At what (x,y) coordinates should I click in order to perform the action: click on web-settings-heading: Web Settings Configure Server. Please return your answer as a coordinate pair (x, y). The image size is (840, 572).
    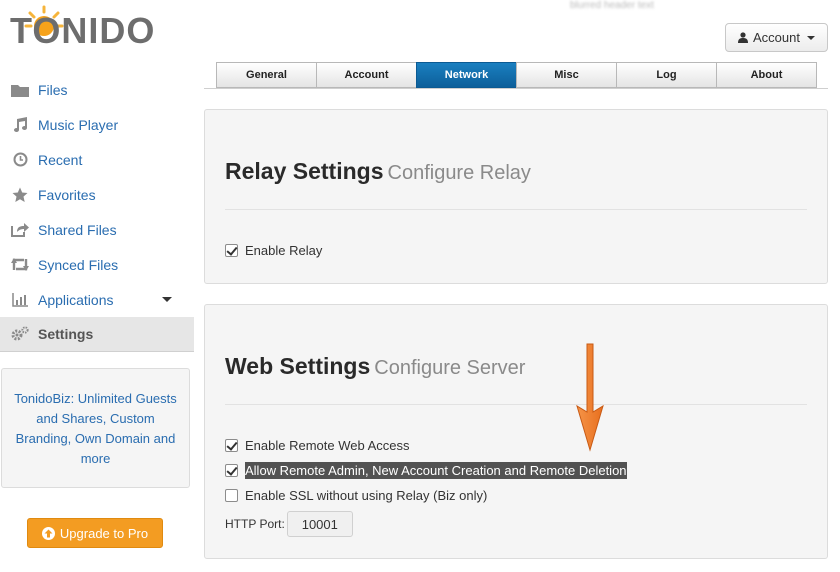
    Looking at the image, I should click on (375, 366).